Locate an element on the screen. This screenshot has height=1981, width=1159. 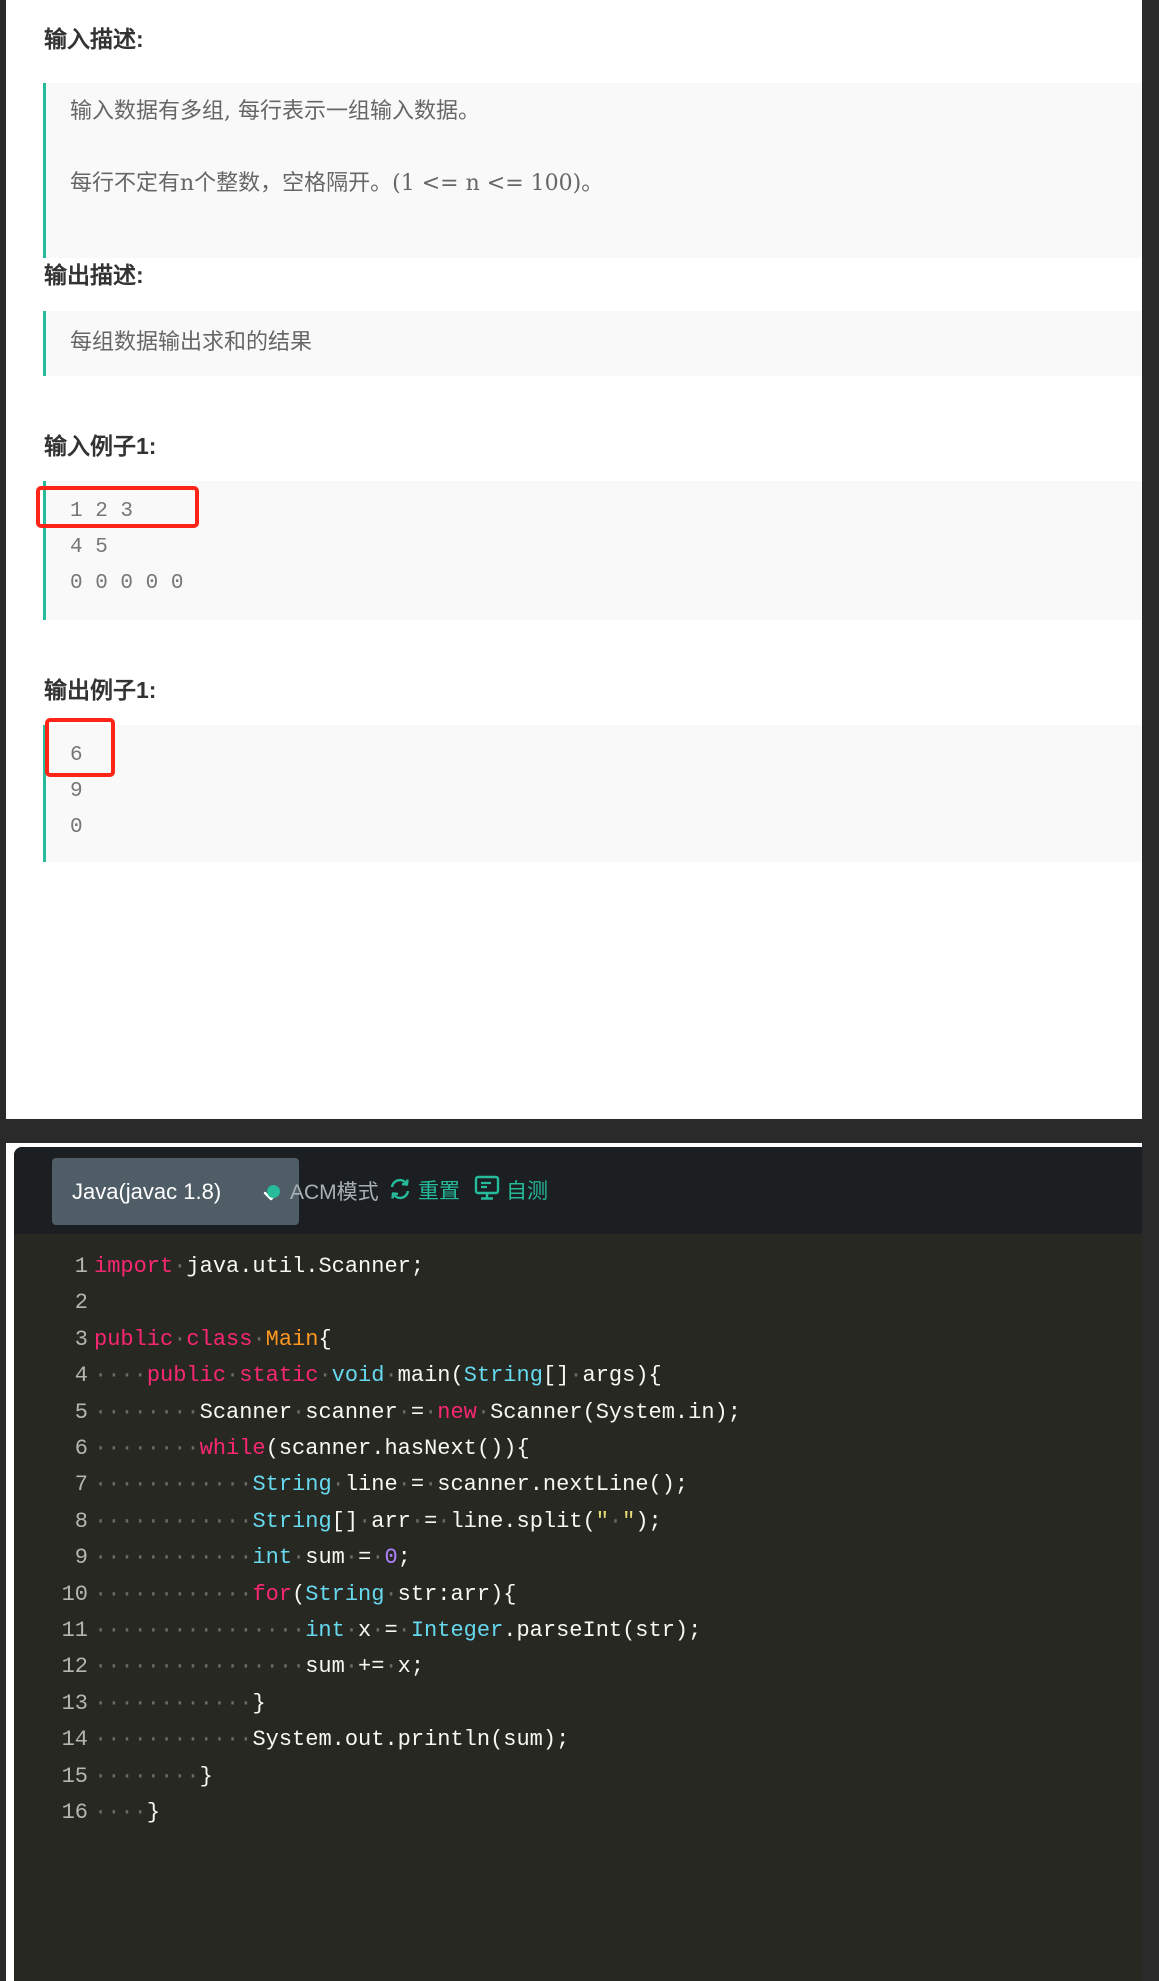
input-example-heading: 输入例子1: is located at coordinates (100, 446).